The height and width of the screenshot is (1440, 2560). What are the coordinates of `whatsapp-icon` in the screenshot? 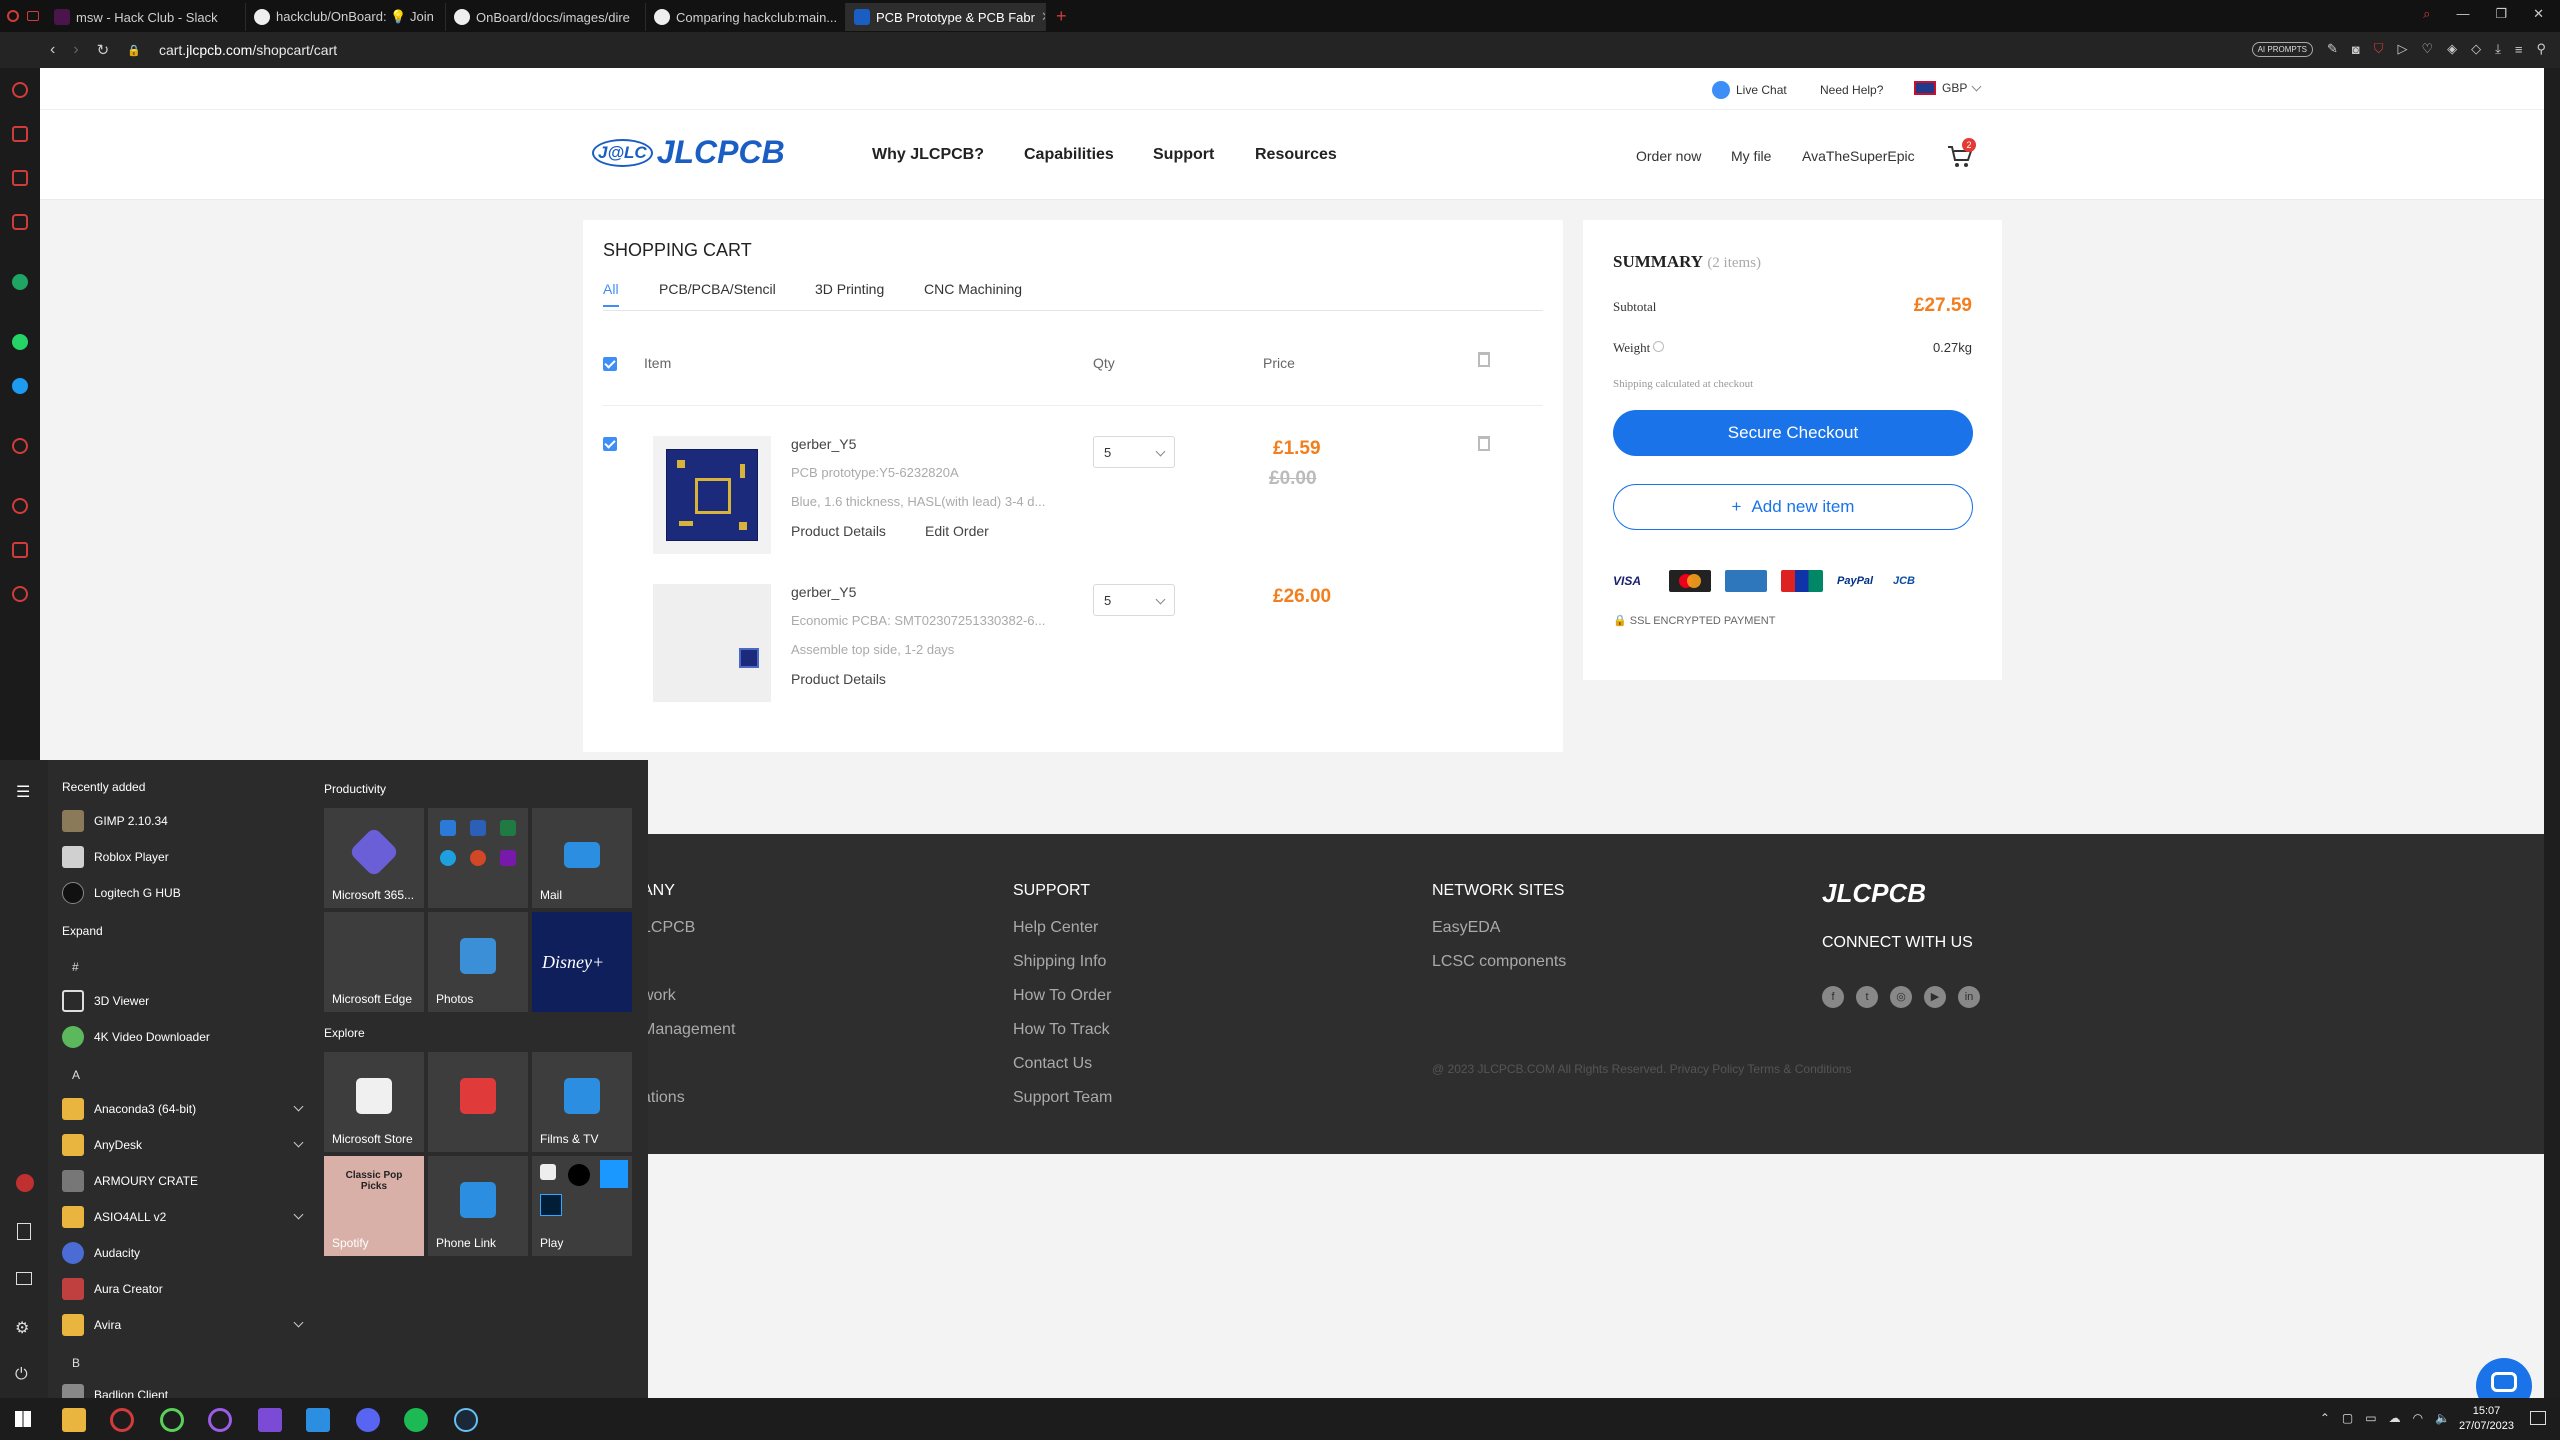 It's located at (20, 342).